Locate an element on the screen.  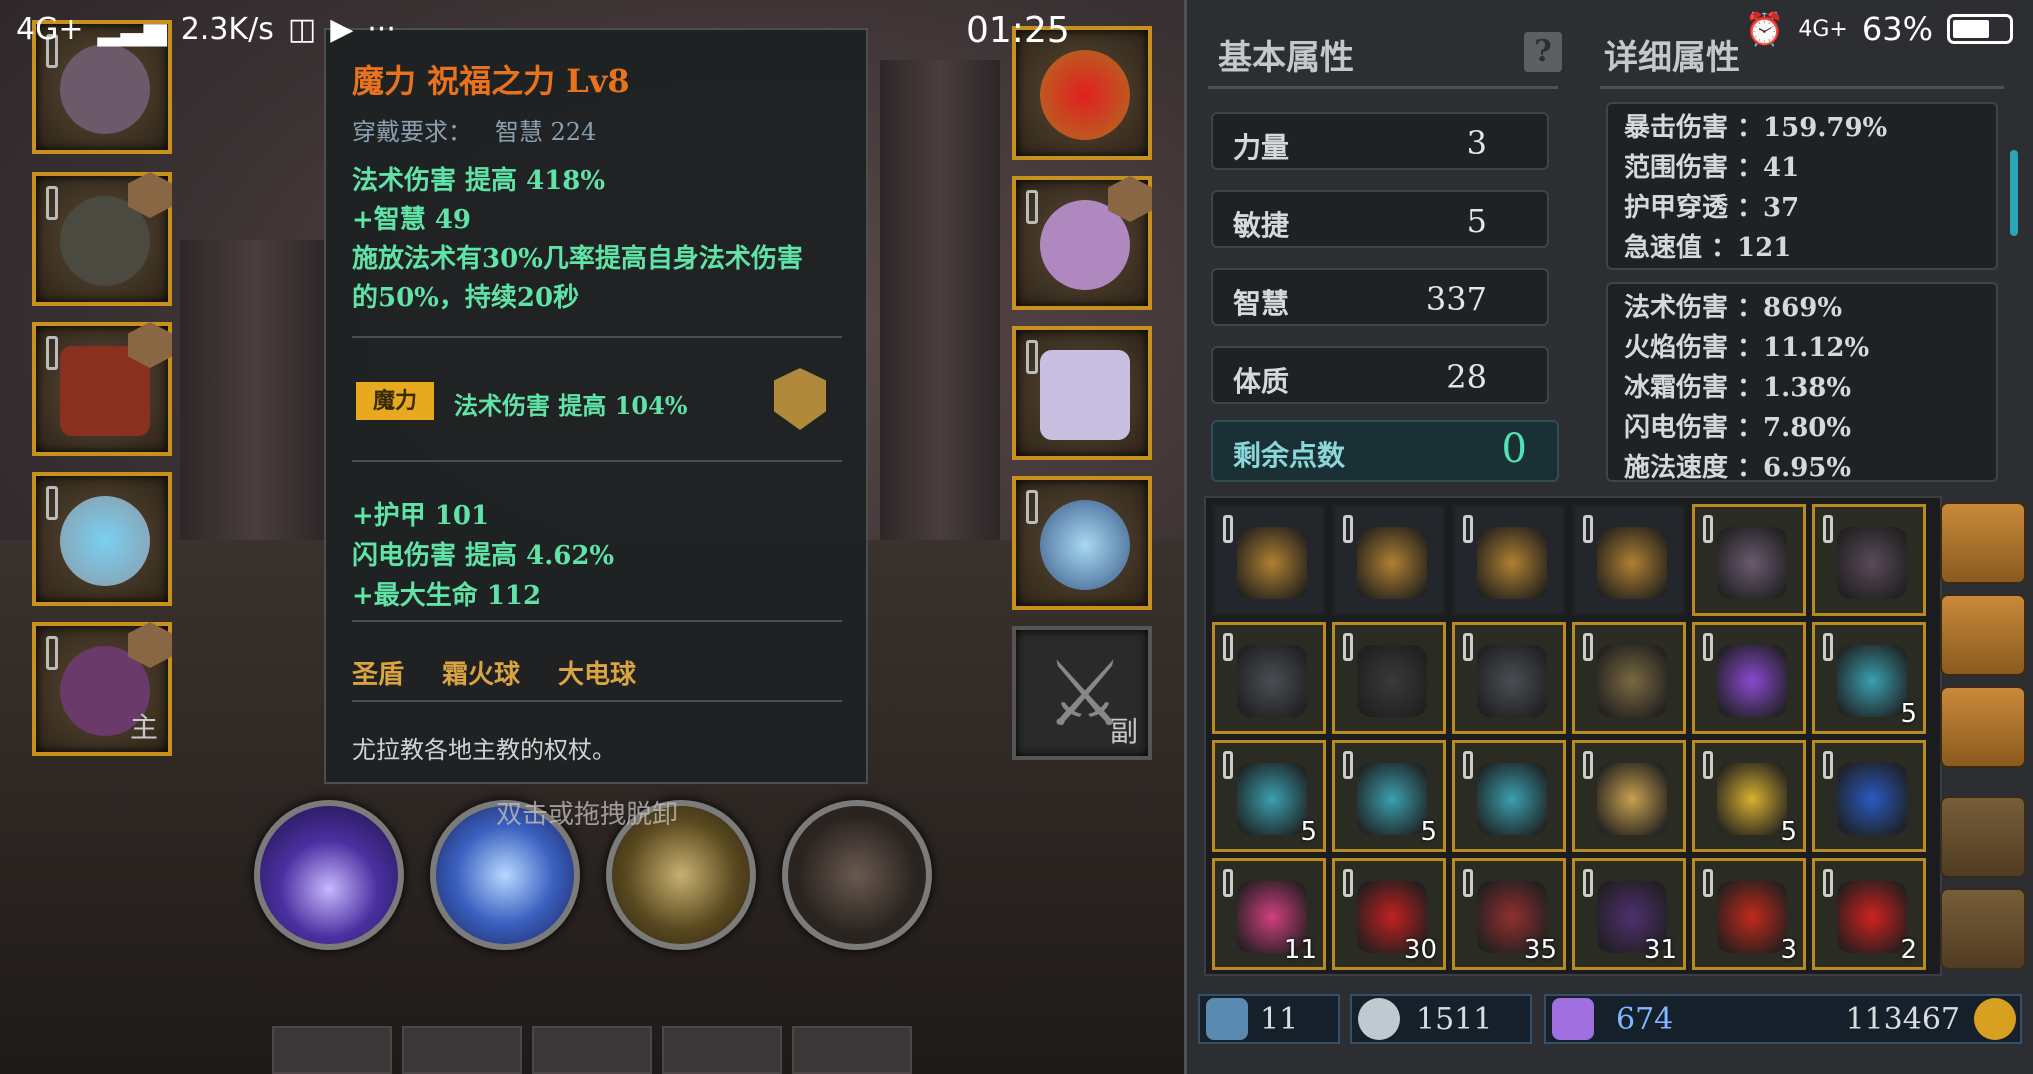
stat-line: 施放法术有30%几率提高自身法术伤害 is located at coordinates (577, 259).